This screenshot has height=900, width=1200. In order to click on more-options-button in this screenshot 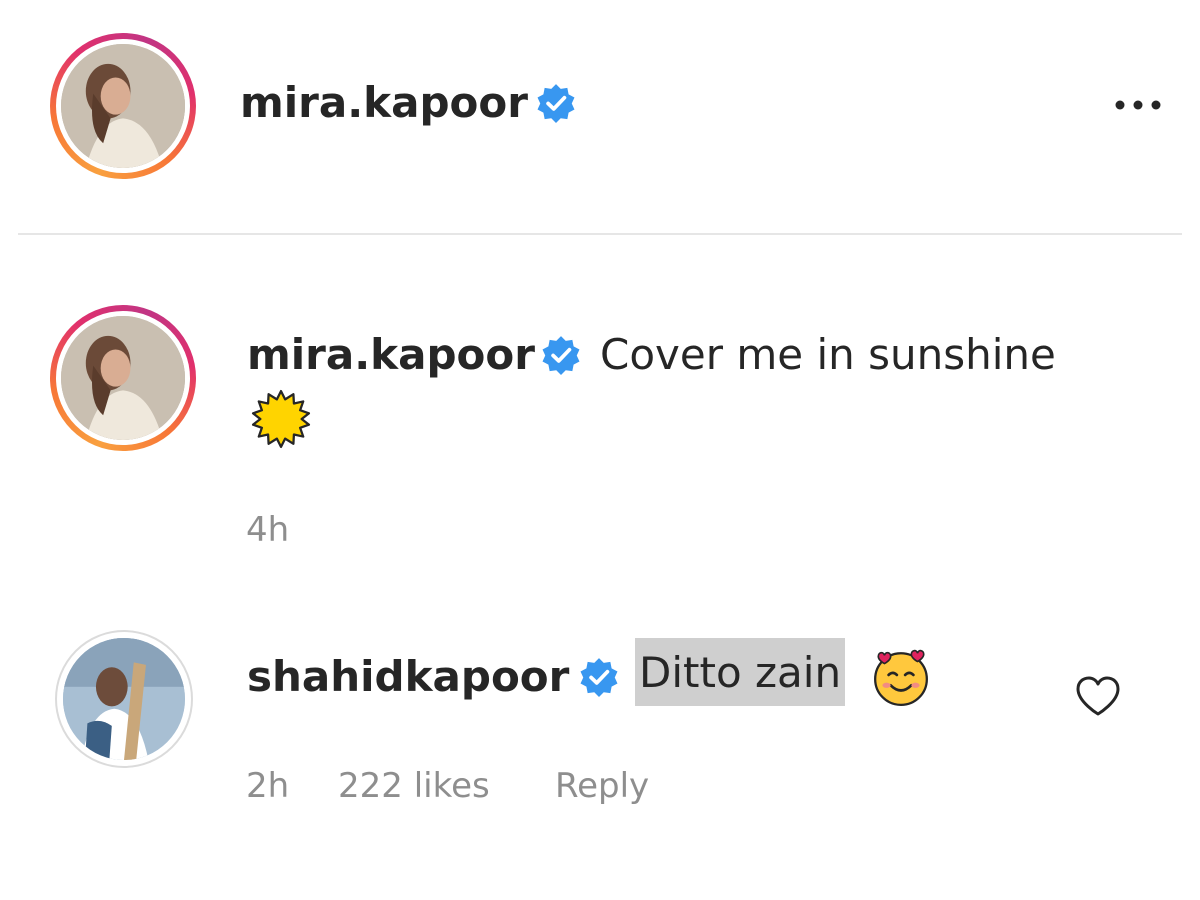, I will do `click(1138, 105)`.